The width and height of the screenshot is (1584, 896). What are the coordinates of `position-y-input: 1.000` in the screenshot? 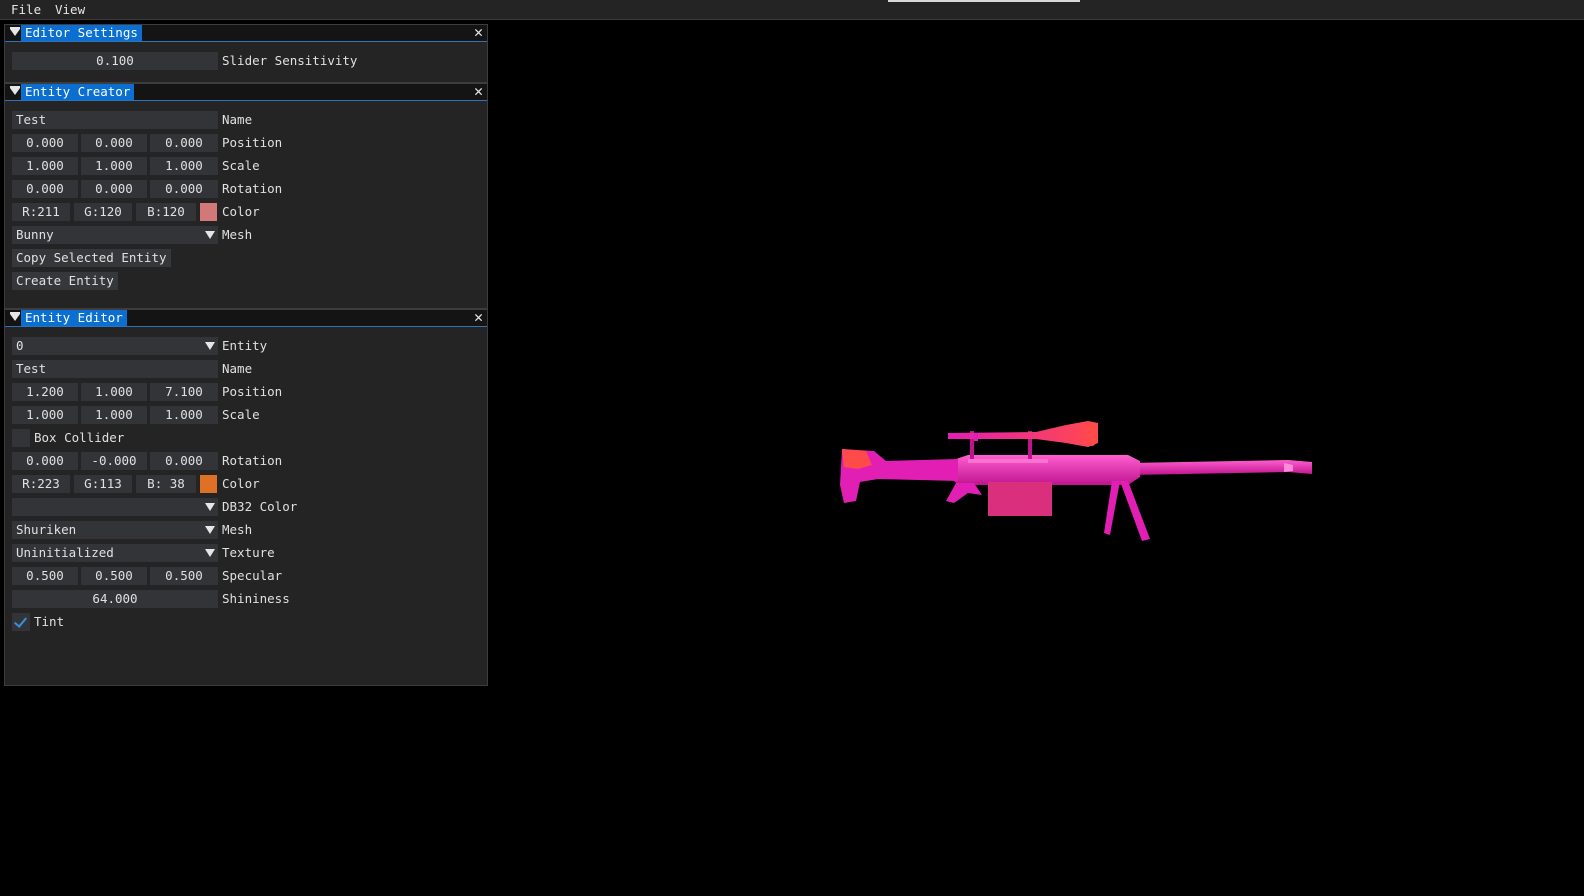 It's located at (114, 392).